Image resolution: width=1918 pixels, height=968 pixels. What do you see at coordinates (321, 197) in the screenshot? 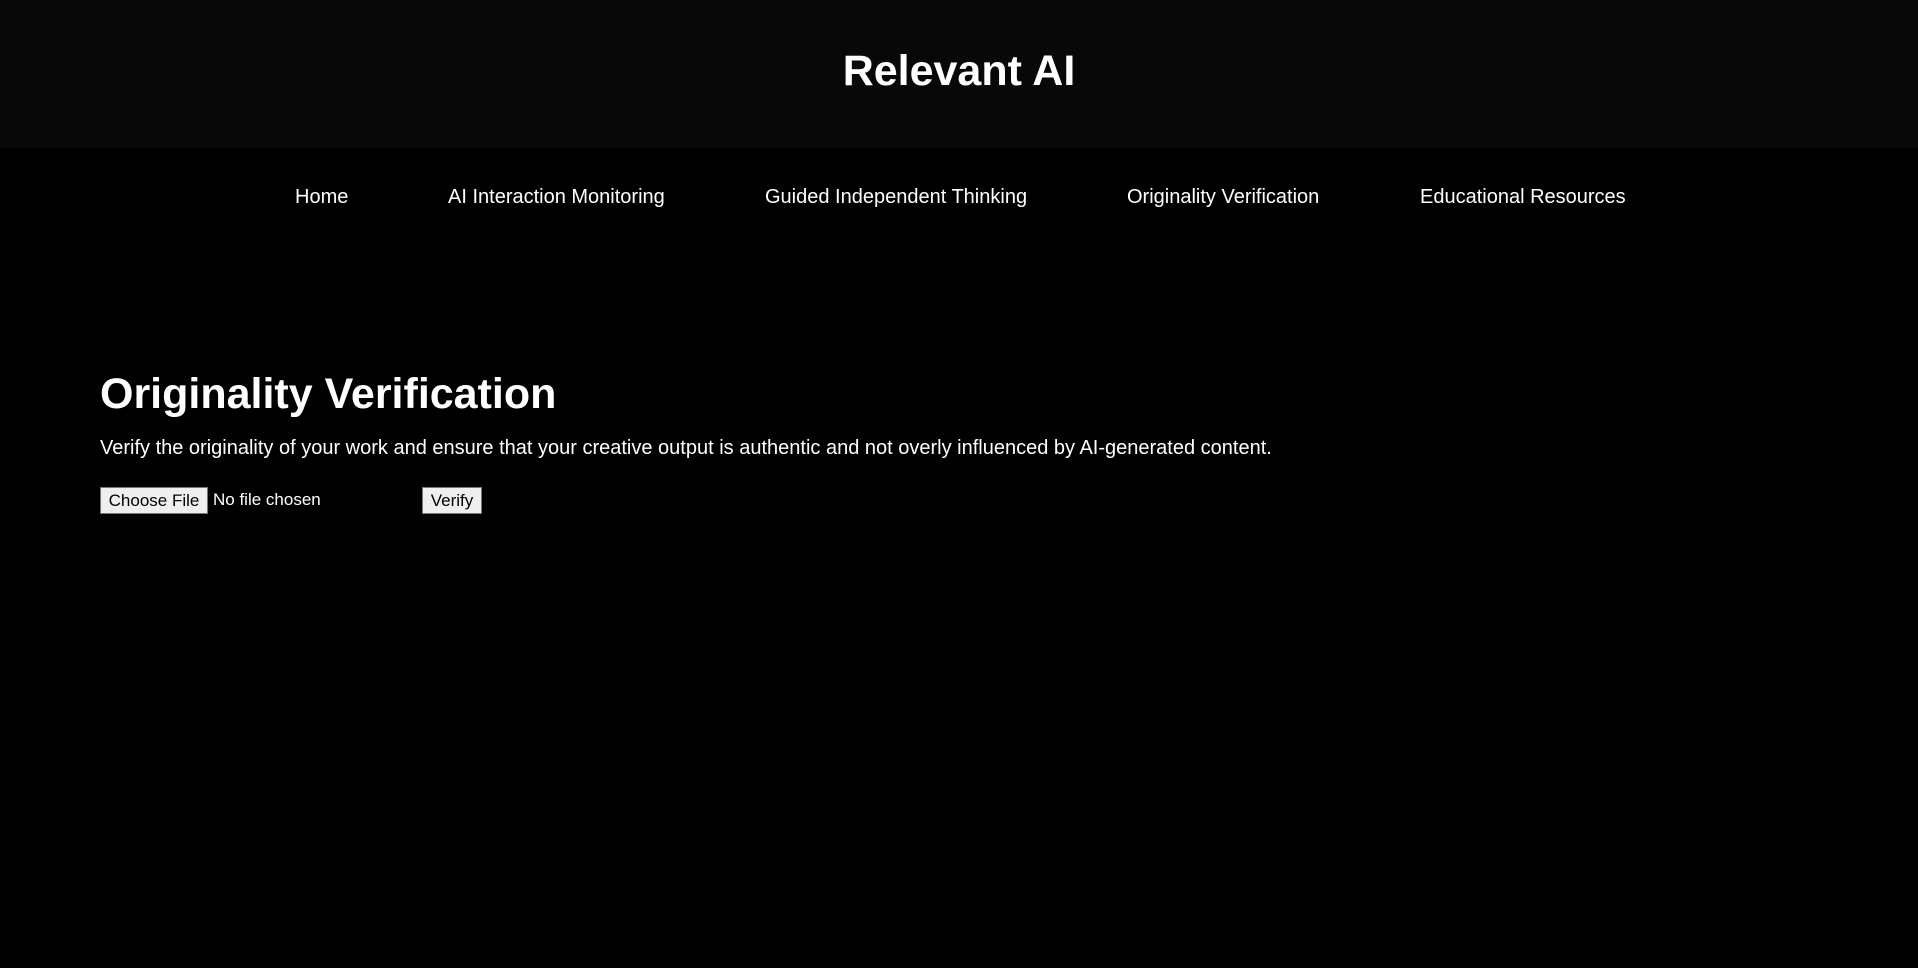
I see `nav-item-home: Home` at bounding box center [321, 197].